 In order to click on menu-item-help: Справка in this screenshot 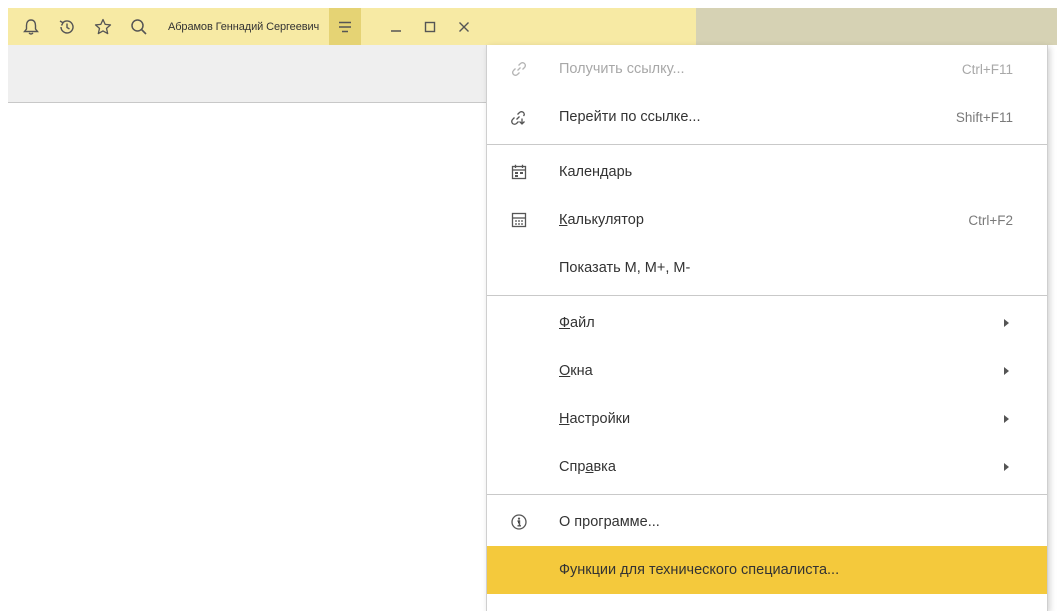, I will do `click(767, 467)`.